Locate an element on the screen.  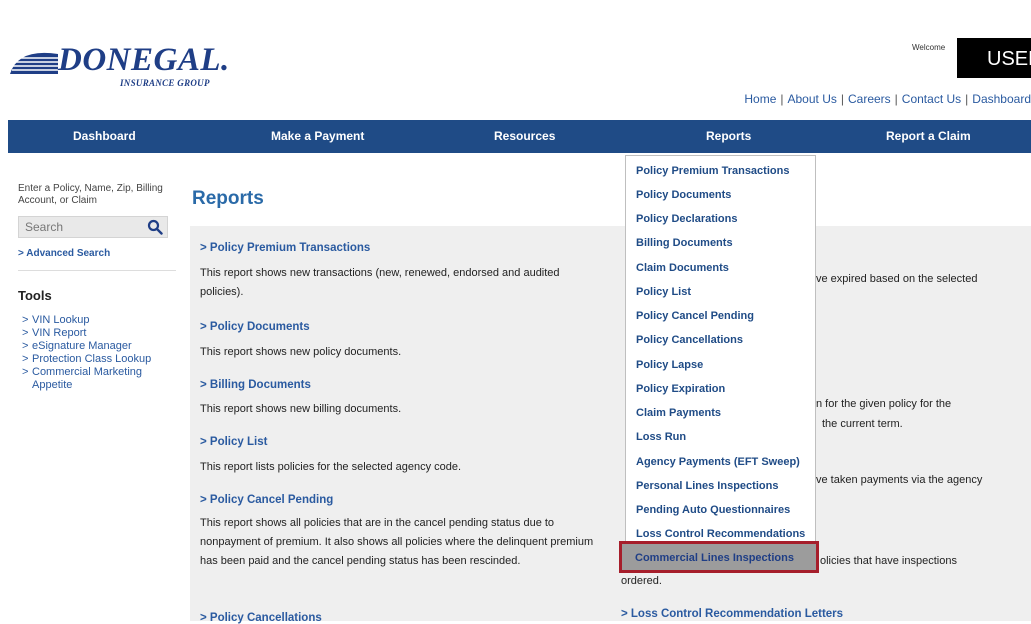
menu-item-claim-documents: Claim Documents is located at coordinates (682, 268).